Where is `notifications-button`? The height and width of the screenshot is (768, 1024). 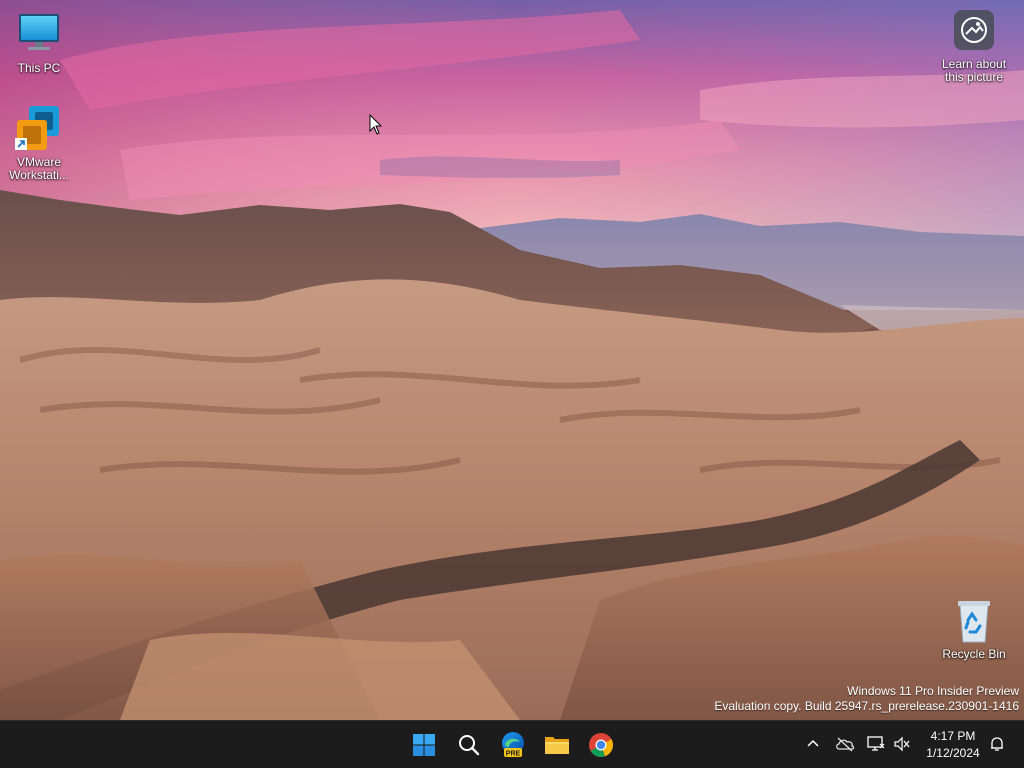
notifications-button is located at coordinates (997, 744).